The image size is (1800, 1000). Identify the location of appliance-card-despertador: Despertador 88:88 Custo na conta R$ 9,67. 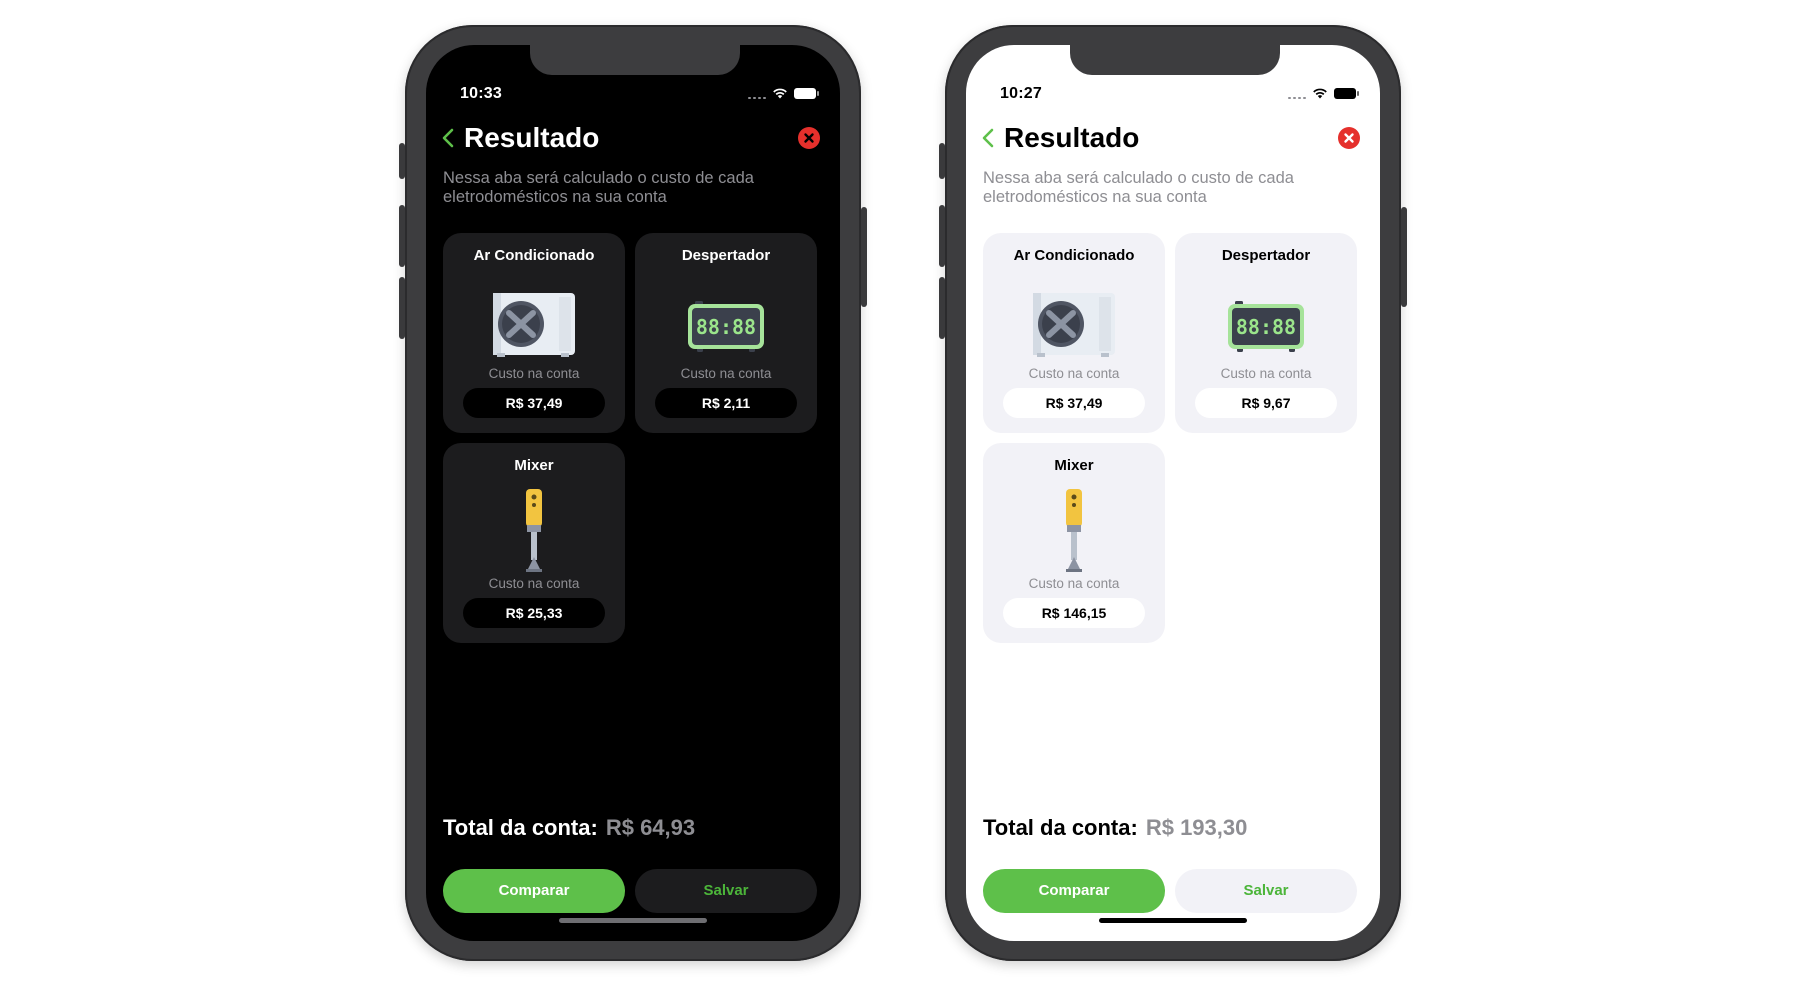
(1266, 333).